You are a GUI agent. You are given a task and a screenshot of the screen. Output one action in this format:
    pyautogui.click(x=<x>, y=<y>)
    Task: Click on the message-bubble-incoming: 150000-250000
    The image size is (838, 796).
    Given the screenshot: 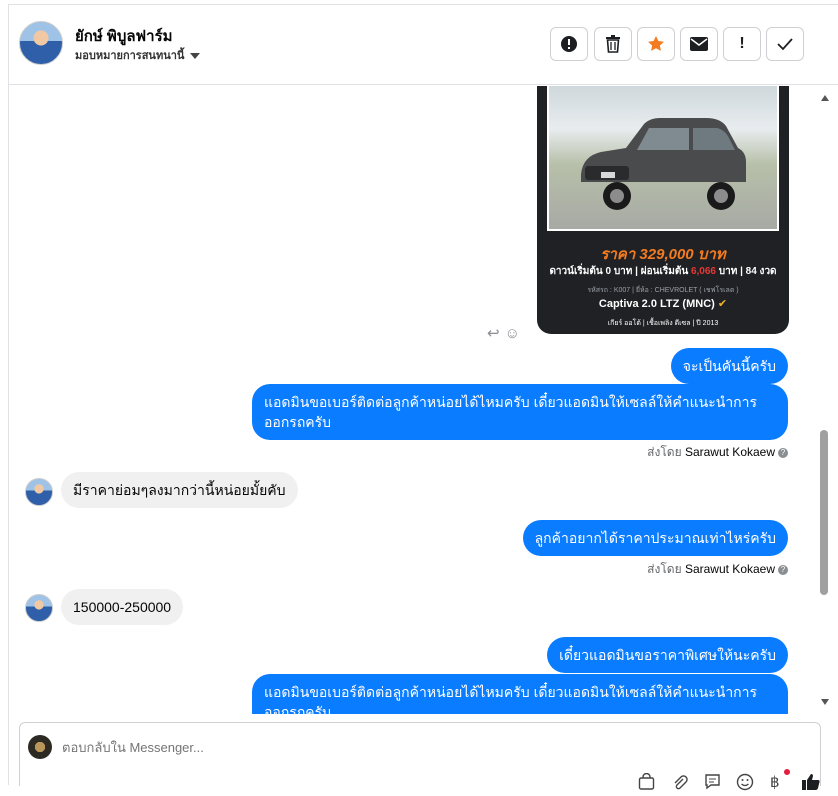 What is the action you would take?
    pyautogui.click(x=122, y=607)
    